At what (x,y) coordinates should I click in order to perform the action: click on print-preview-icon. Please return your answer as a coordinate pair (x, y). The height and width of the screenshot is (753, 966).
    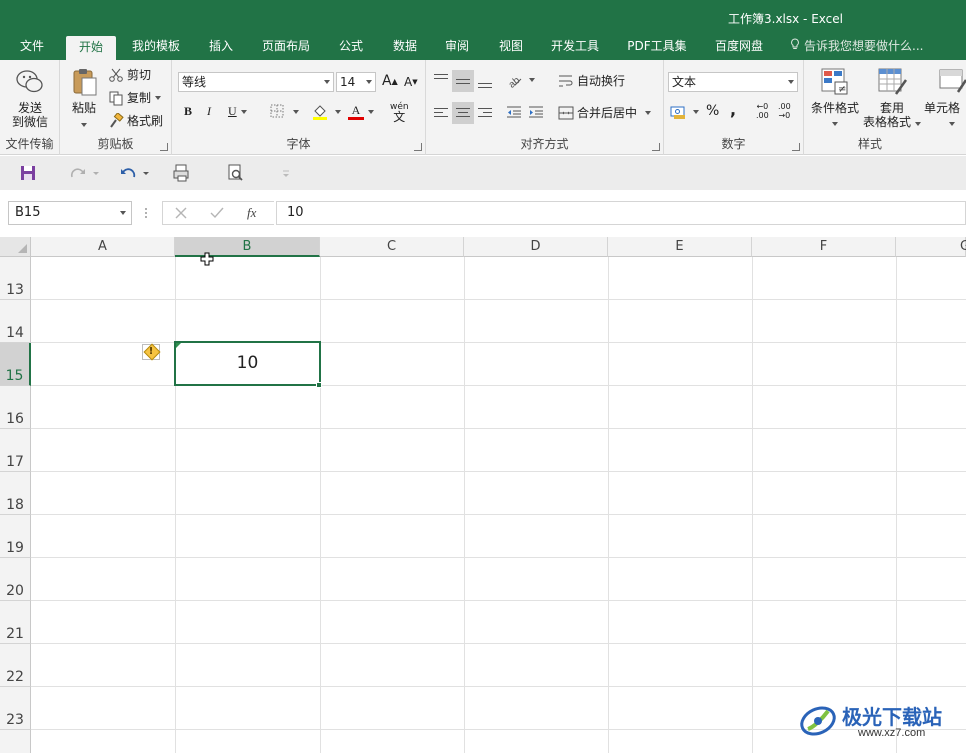
    Looking at the image, I should click on (182, 173).